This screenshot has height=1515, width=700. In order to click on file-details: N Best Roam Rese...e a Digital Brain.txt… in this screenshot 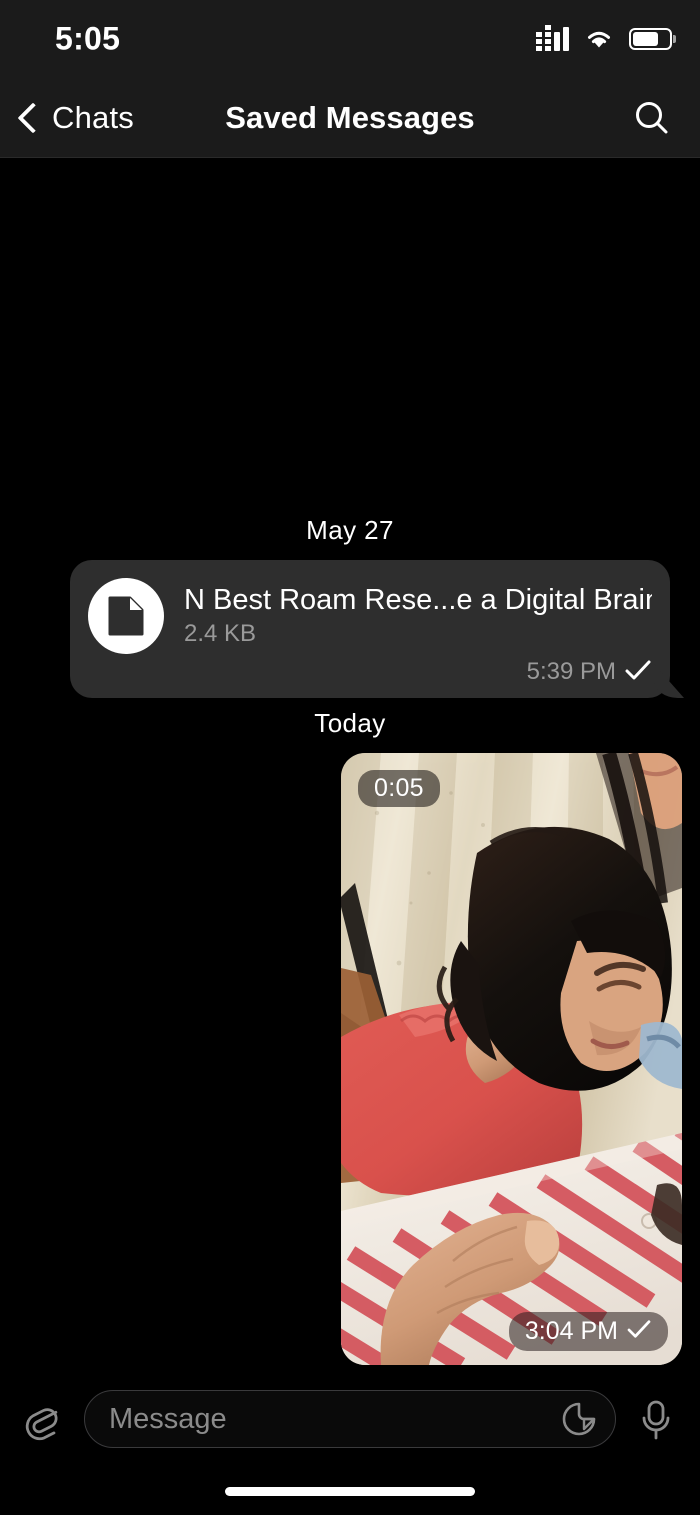, I will do `click(418, 616)`.